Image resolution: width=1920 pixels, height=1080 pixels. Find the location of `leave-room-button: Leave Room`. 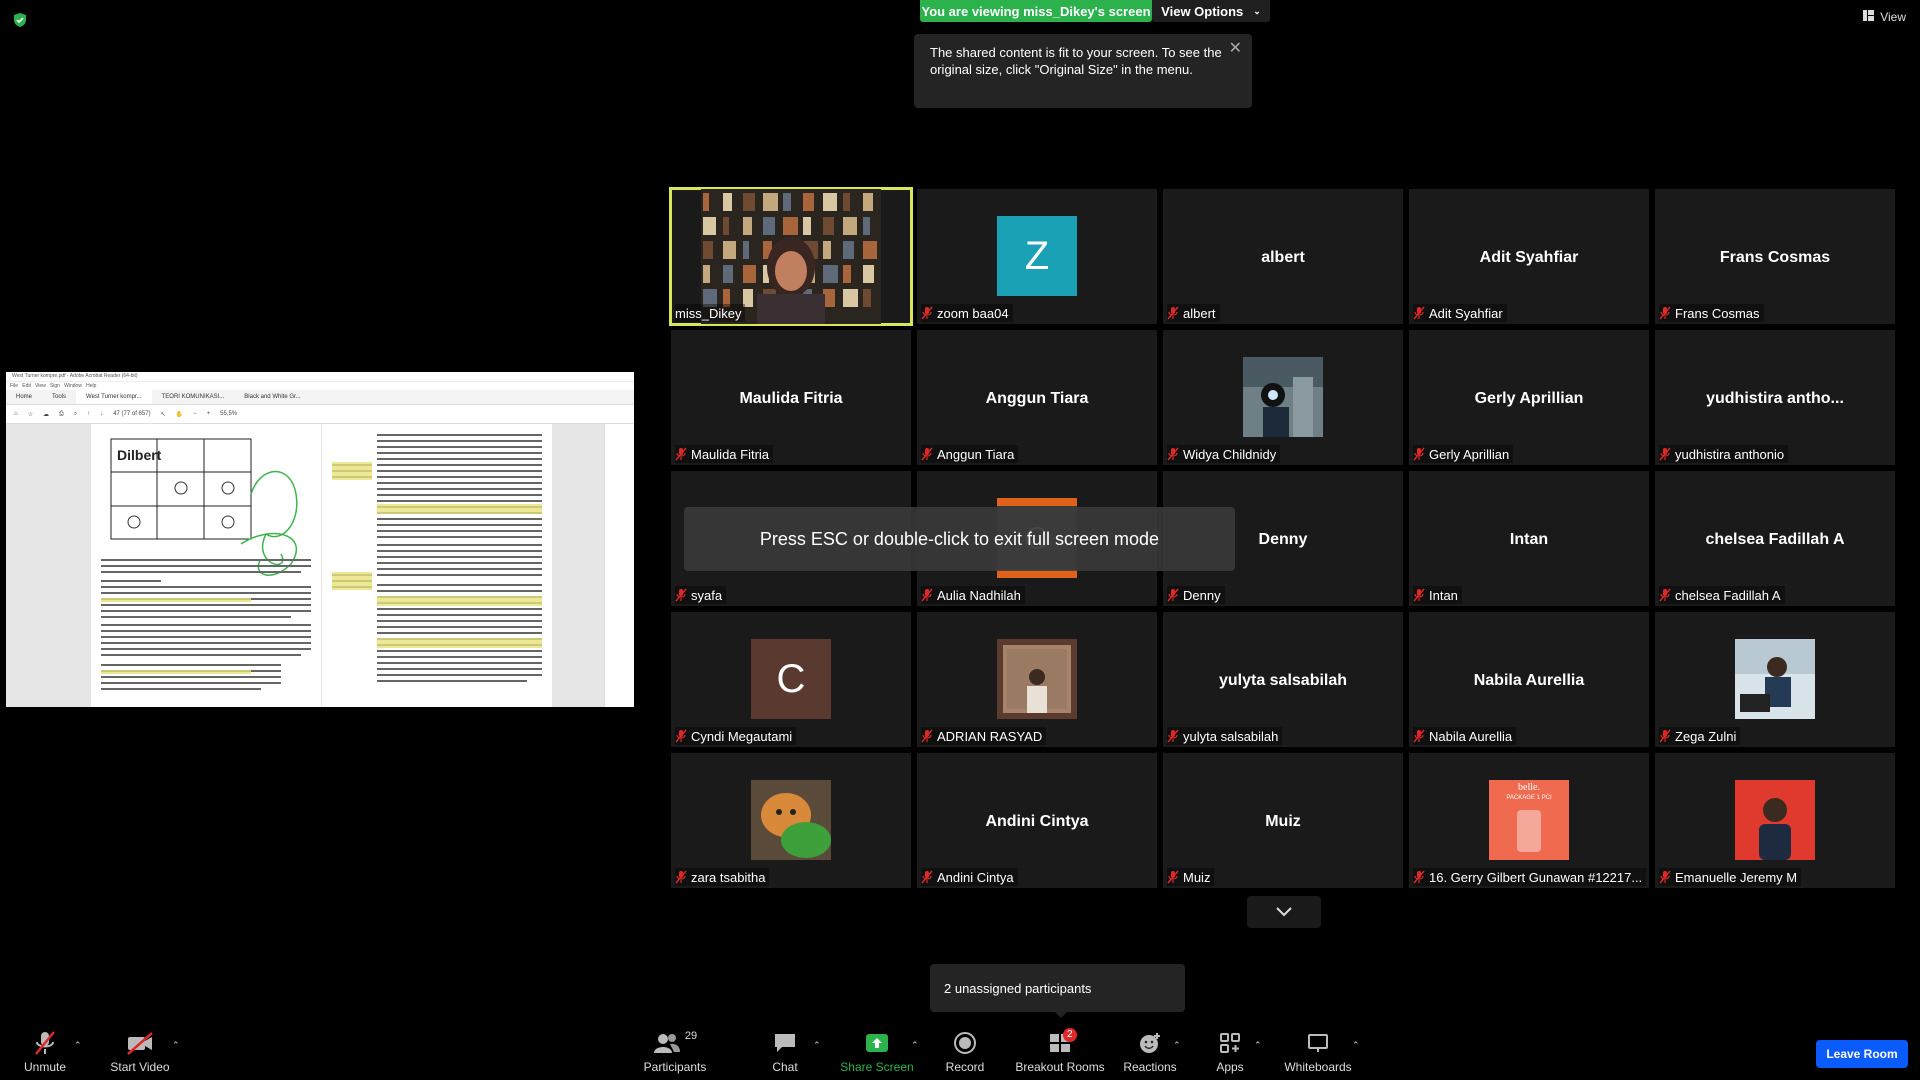

leave-room-button: Leave Room is located at coordinates (1862, 1054).